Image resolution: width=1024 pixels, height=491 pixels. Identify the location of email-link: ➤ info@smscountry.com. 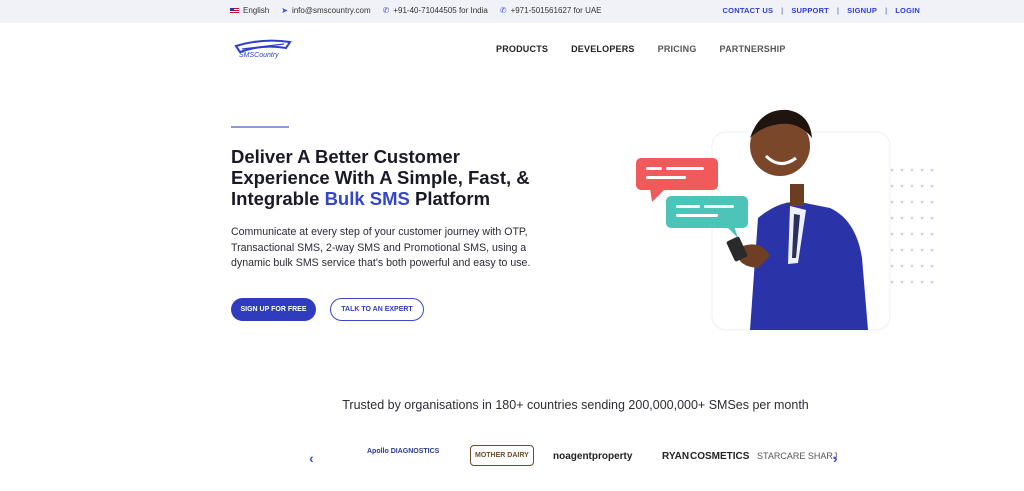
(325, 10).